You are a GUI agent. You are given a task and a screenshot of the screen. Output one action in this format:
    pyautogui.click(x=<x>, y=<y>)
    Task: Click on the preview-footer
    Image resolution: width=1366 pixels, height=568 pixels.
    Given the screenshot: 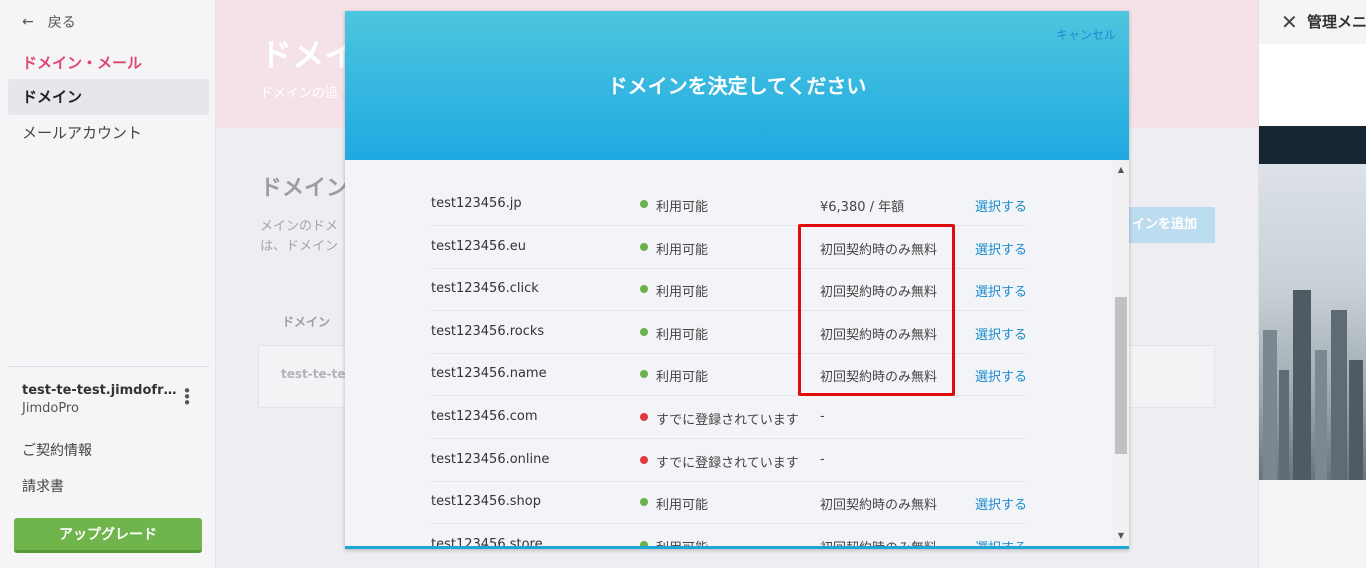 What is the action you would take?
    pyautogui.click(x=1312, y=524)
    